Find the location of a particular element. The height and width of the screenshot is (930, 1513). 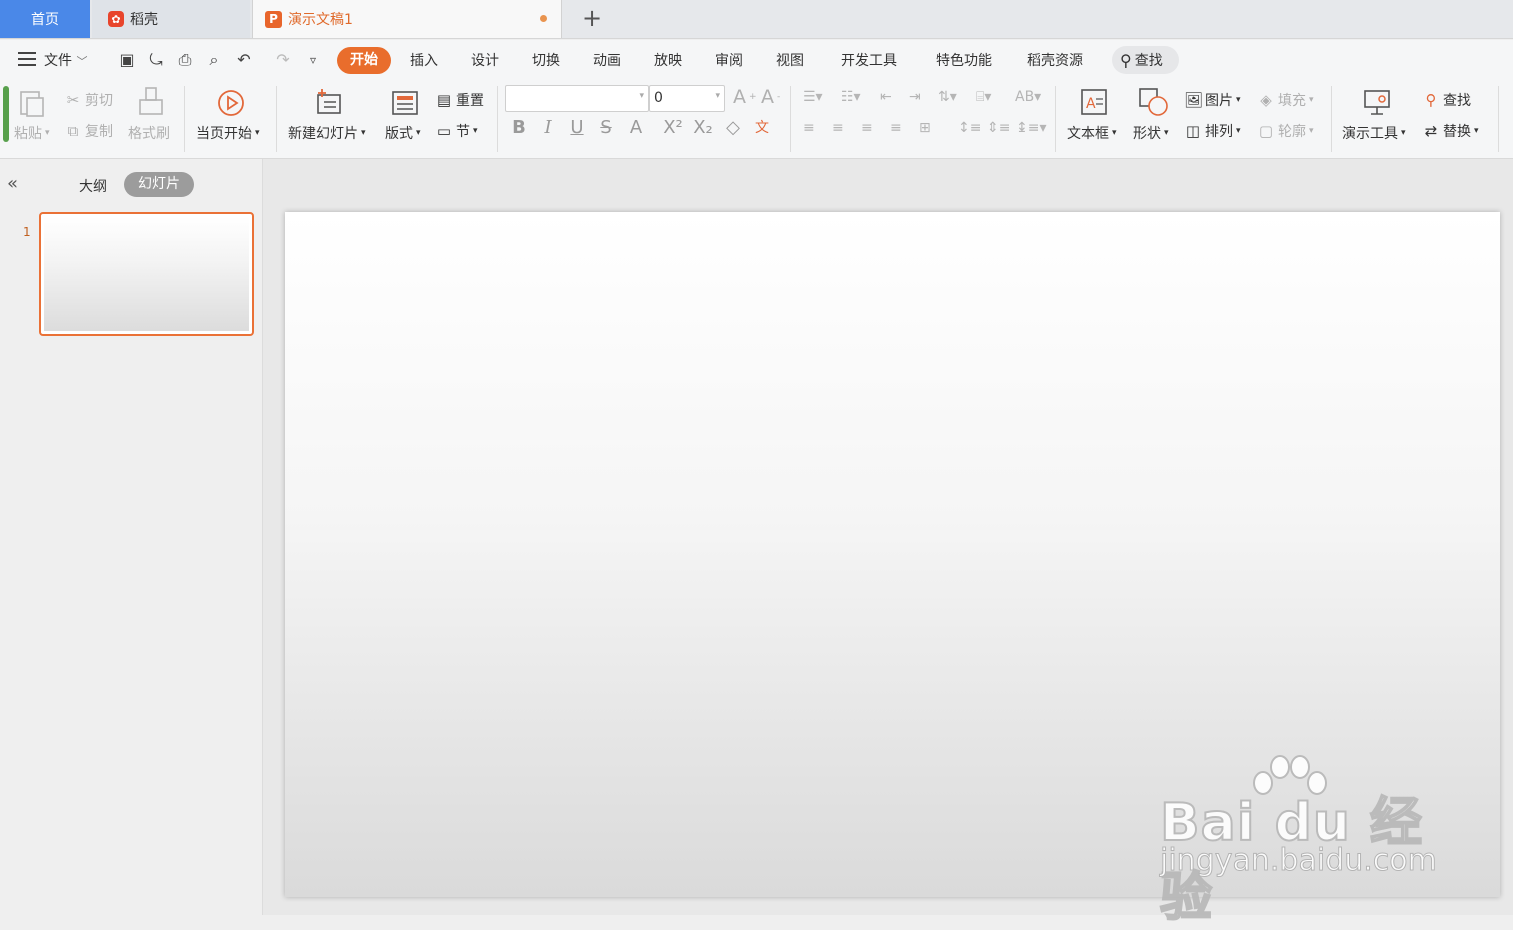

outline-button: ▢ 轮廓 ▾ is located at coordinates (1285, 131).